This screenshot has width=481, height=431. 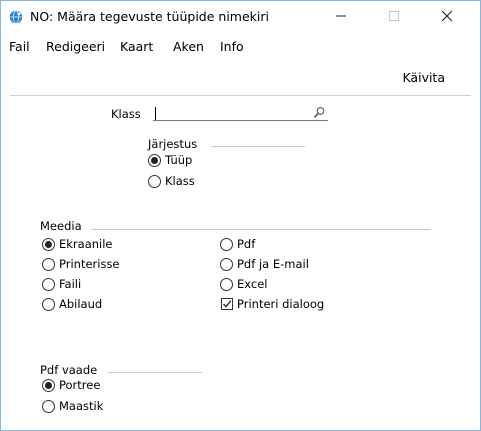 I want to click on printer-dialog-checkbox, so click(x=227, y=304).